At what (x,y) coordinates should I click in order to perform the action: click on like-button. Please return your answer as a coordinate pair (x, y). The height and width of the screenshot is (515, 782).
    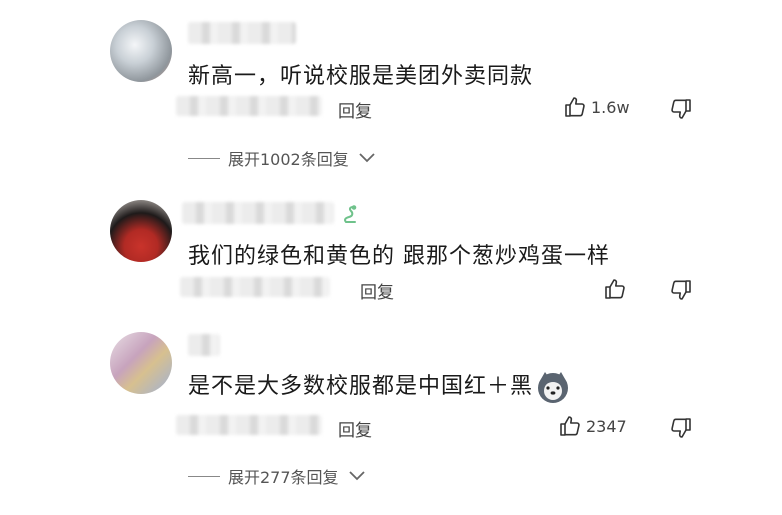
    Looking at the image, I should click on (617, 289).